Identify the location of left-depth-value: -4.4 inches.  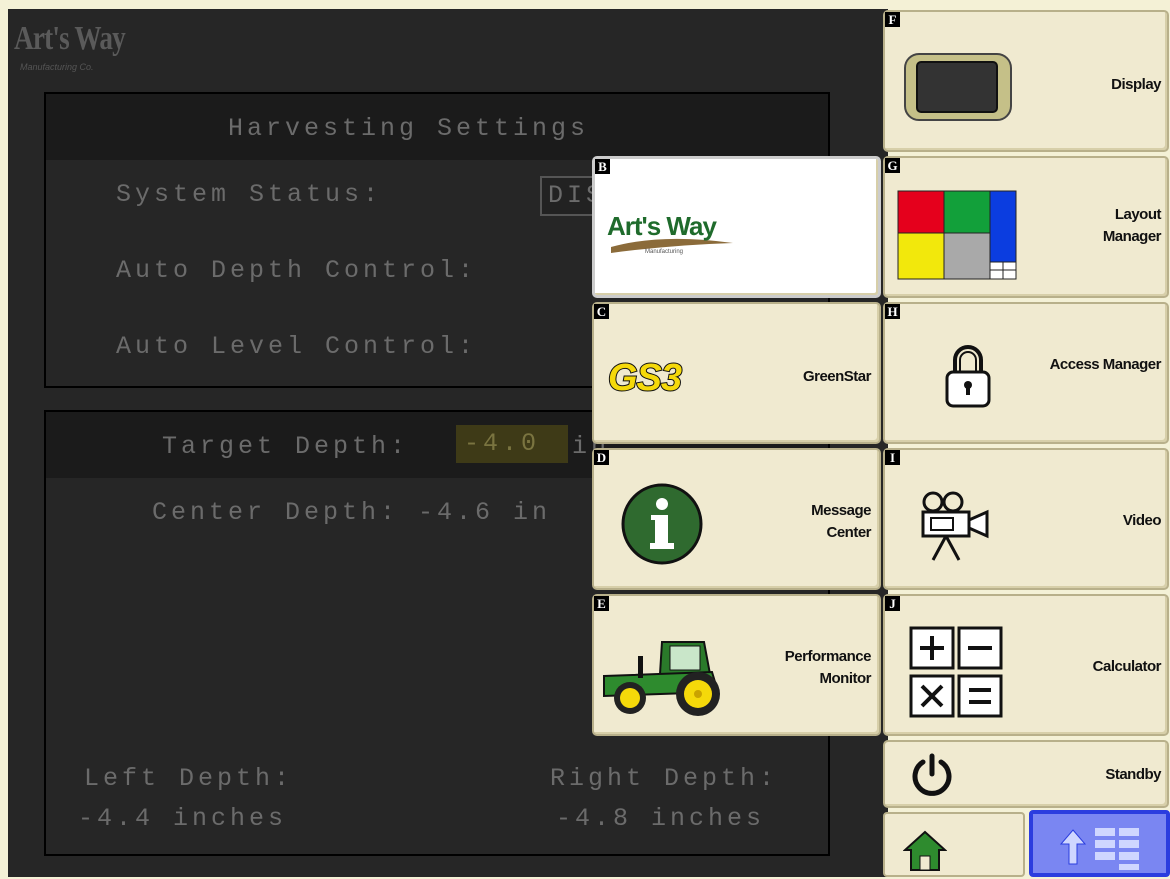
(183, 818).